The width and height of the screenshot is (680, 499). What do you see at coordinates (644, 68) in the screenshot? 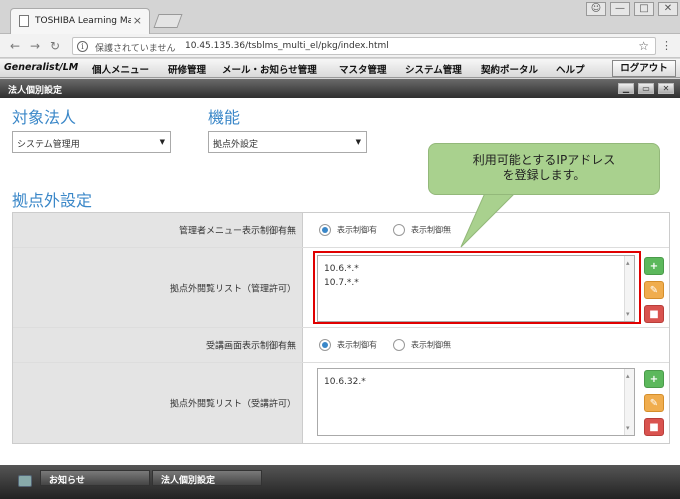
I see `logout-button: ログアウト` at bounding box center [644, 68].